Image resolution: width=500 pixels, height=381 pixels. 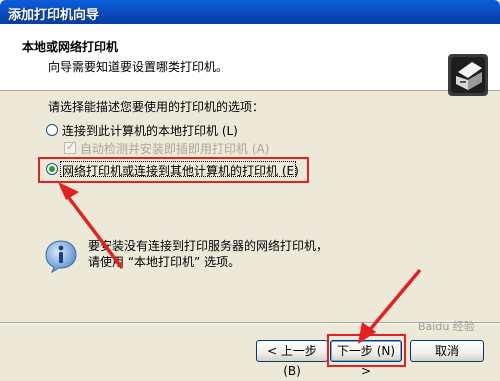 What do you see at coordinates (208, 254) in the screenshot?
I see `info-text: 要安装没有连接到打印服务器的网络打印机， 请使用 “本地打印机” 选项。` at bounding box center [208, 254].